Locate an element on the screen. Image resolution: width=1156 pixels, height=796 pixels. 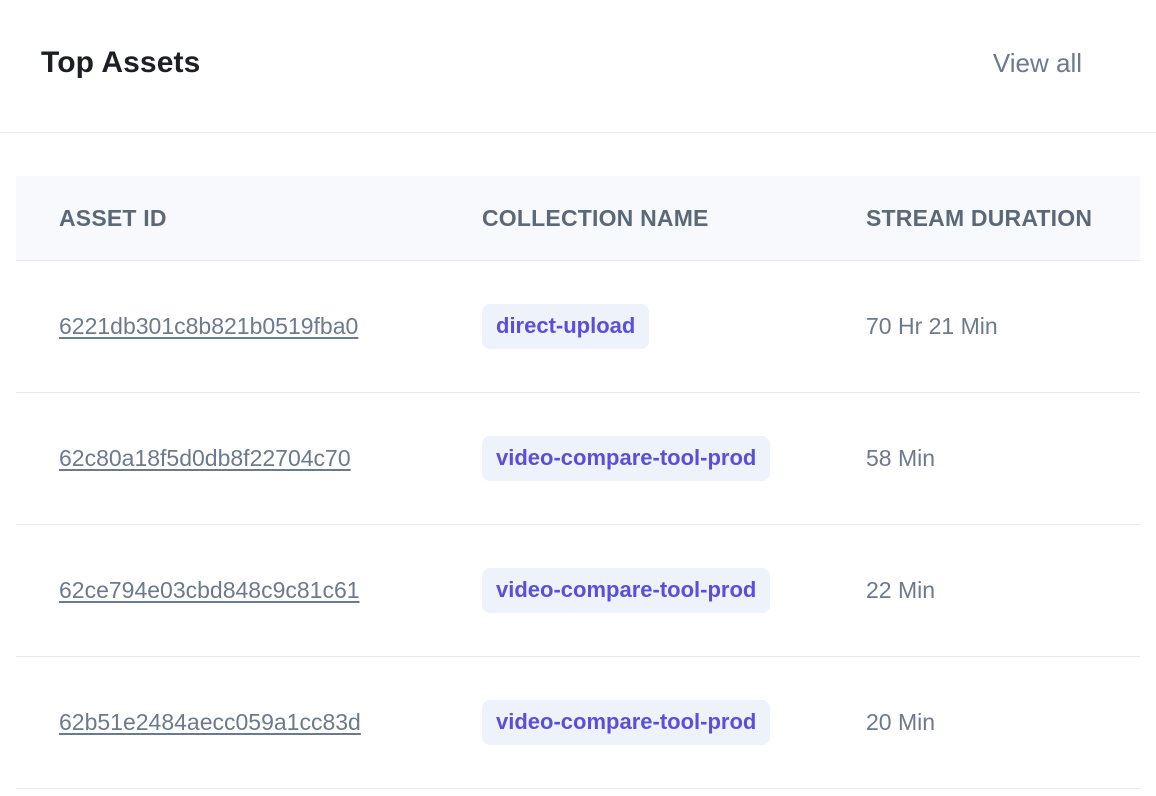
asset-id-link: 62ce794e03cbd848c9c81c61 is located at coordinates (209, 590).